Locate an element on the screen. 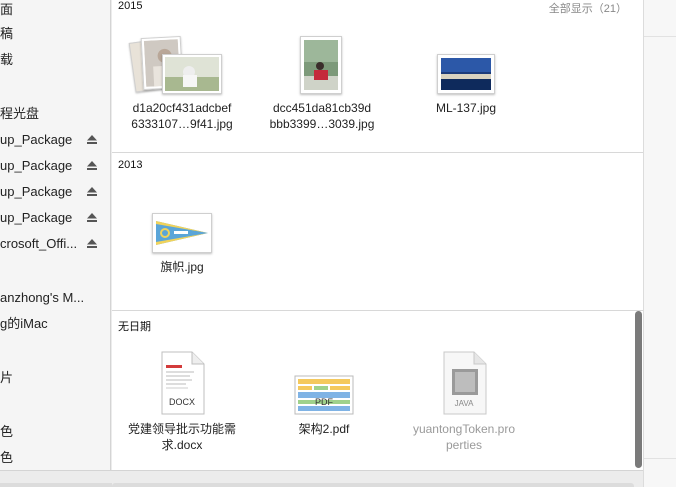  file-item: ML-137.jpg is located at coordinates (466, 75).